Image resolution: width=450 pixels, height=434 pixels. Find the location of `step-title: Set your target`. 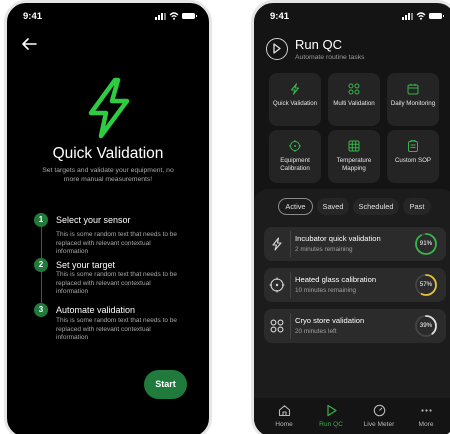

step-title: Set your target is located at coordinates (86, 265).